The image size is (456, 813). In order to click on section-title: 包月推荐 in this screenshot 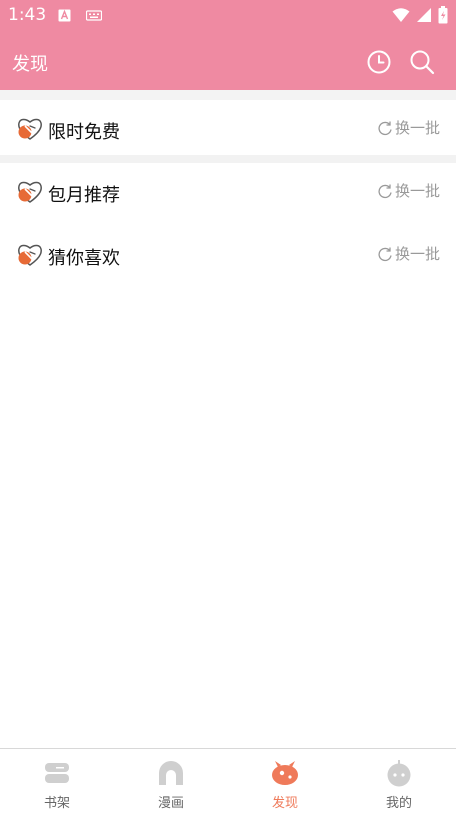, I will do `click(84, 195)`.